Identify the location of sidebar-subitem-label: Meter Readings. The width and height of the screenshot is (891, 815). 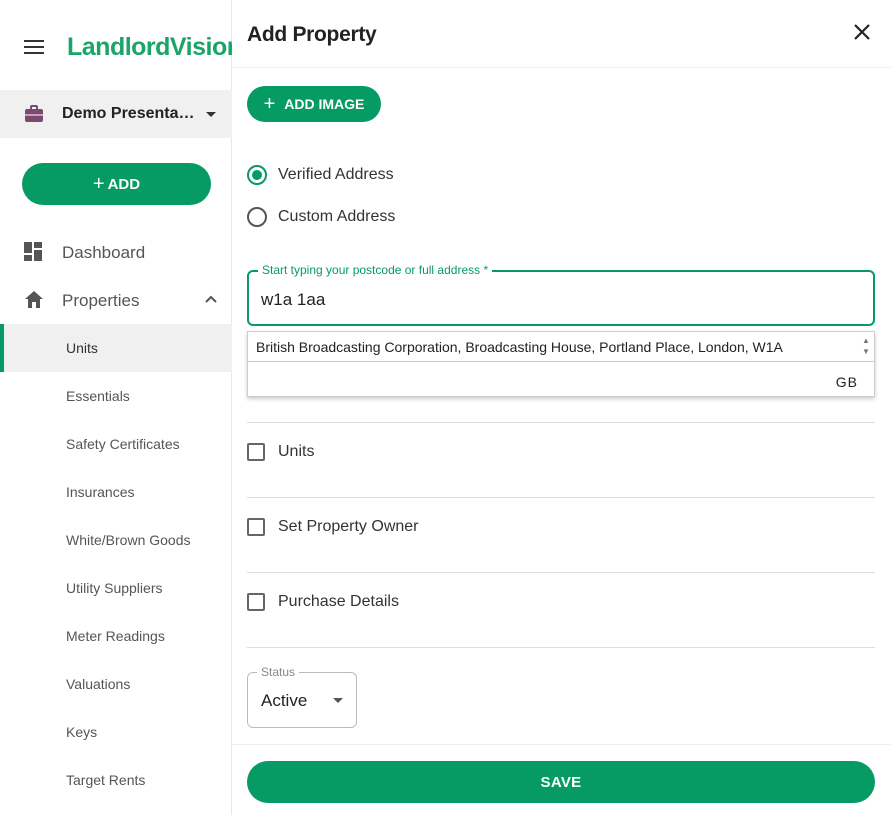
(115, 636).